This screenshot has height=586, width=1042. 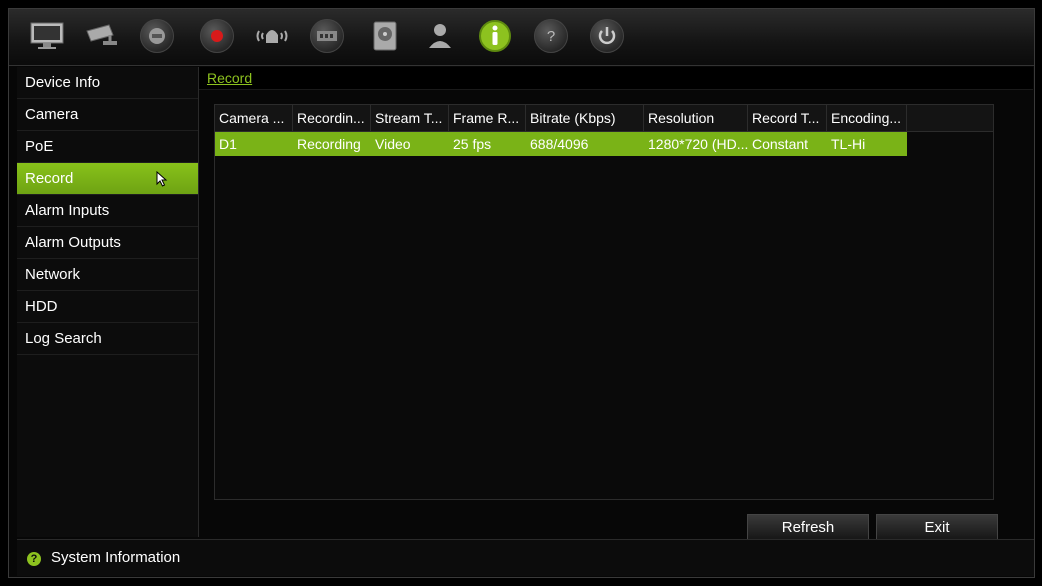 What do you see at coordinates (63, 82) in the screenshot?
I see `sidebar-item-label: Device Info` at bounding box center [63, 82].